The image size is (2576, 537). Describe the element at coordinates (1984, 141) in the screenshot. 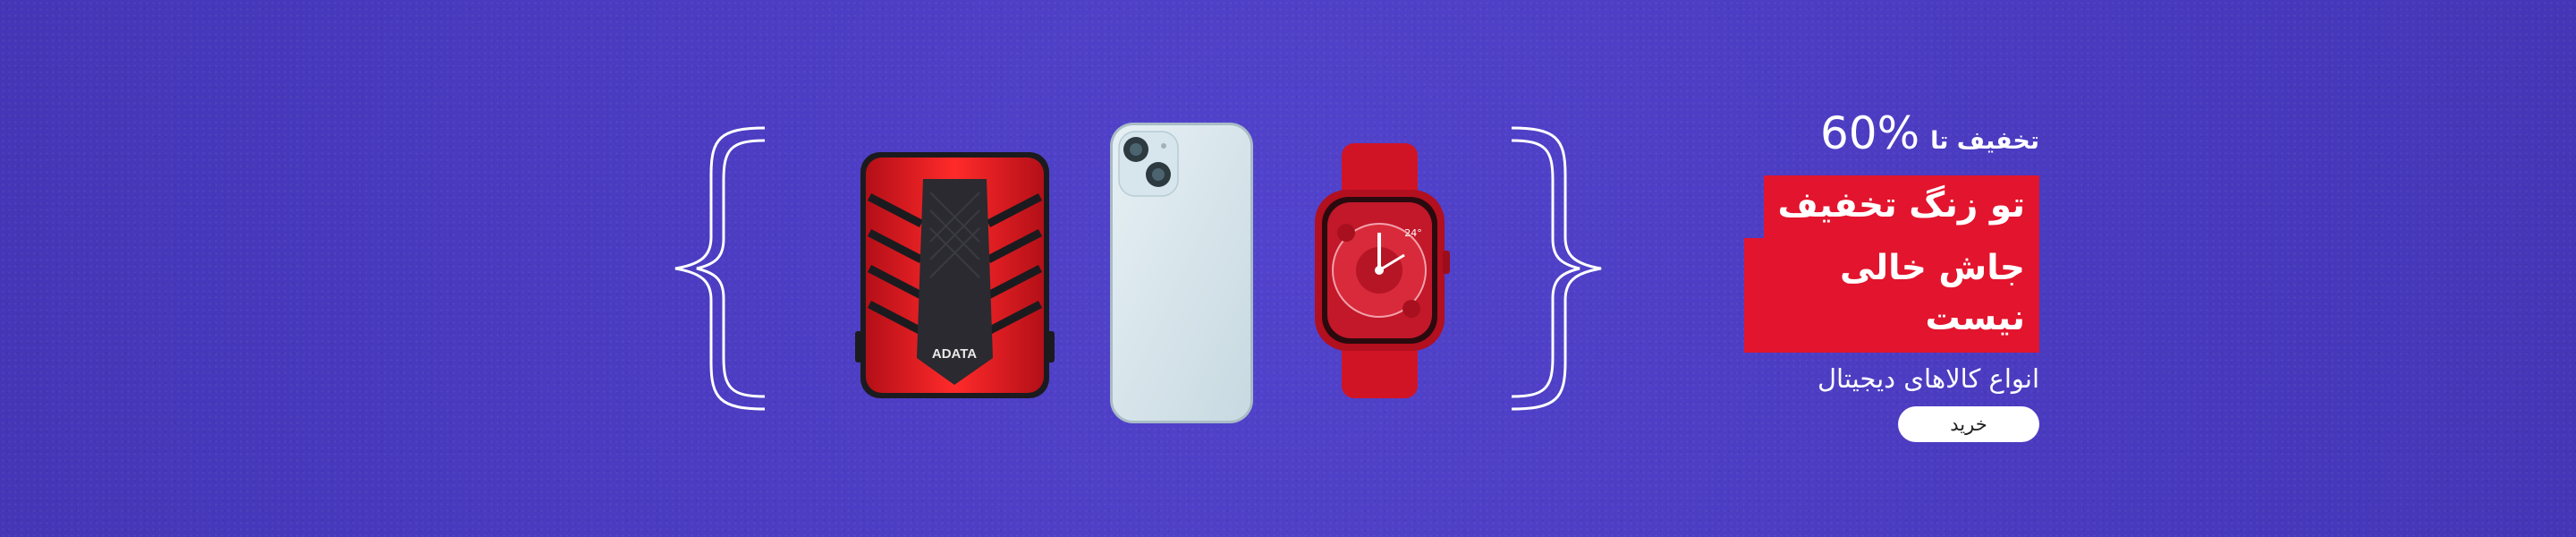

I see `discount-prefix: تخفیف تا` at that location.